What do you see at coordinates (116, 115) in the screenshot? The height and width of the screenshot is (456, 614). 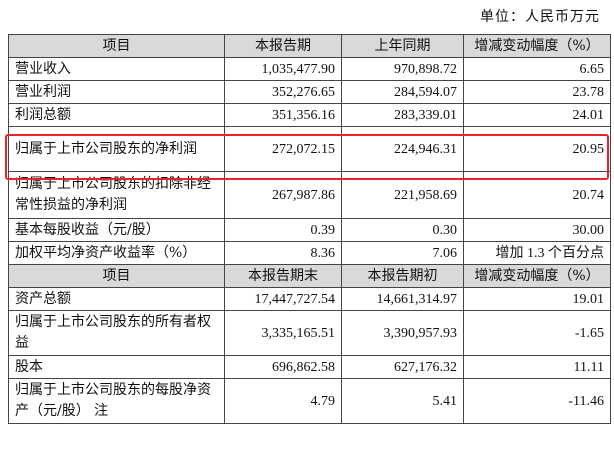 I see `row-label: 利润总额` at bounding box center [116, 115].